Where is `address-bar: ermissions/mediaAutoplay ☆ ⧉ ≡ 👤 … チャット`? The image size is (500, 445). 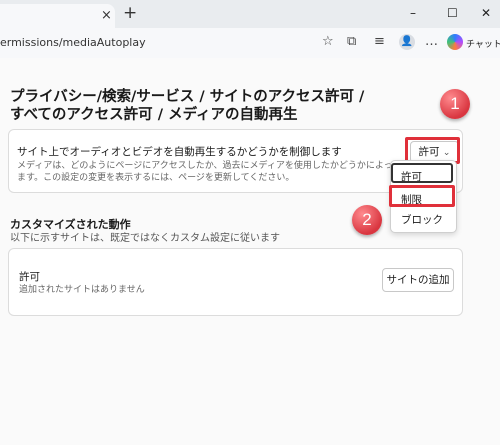 address-bar: ermissions/mediaAutoplay ☆ ⧉ ≡ 👤 … チャット is located at coordinates (250, 43).